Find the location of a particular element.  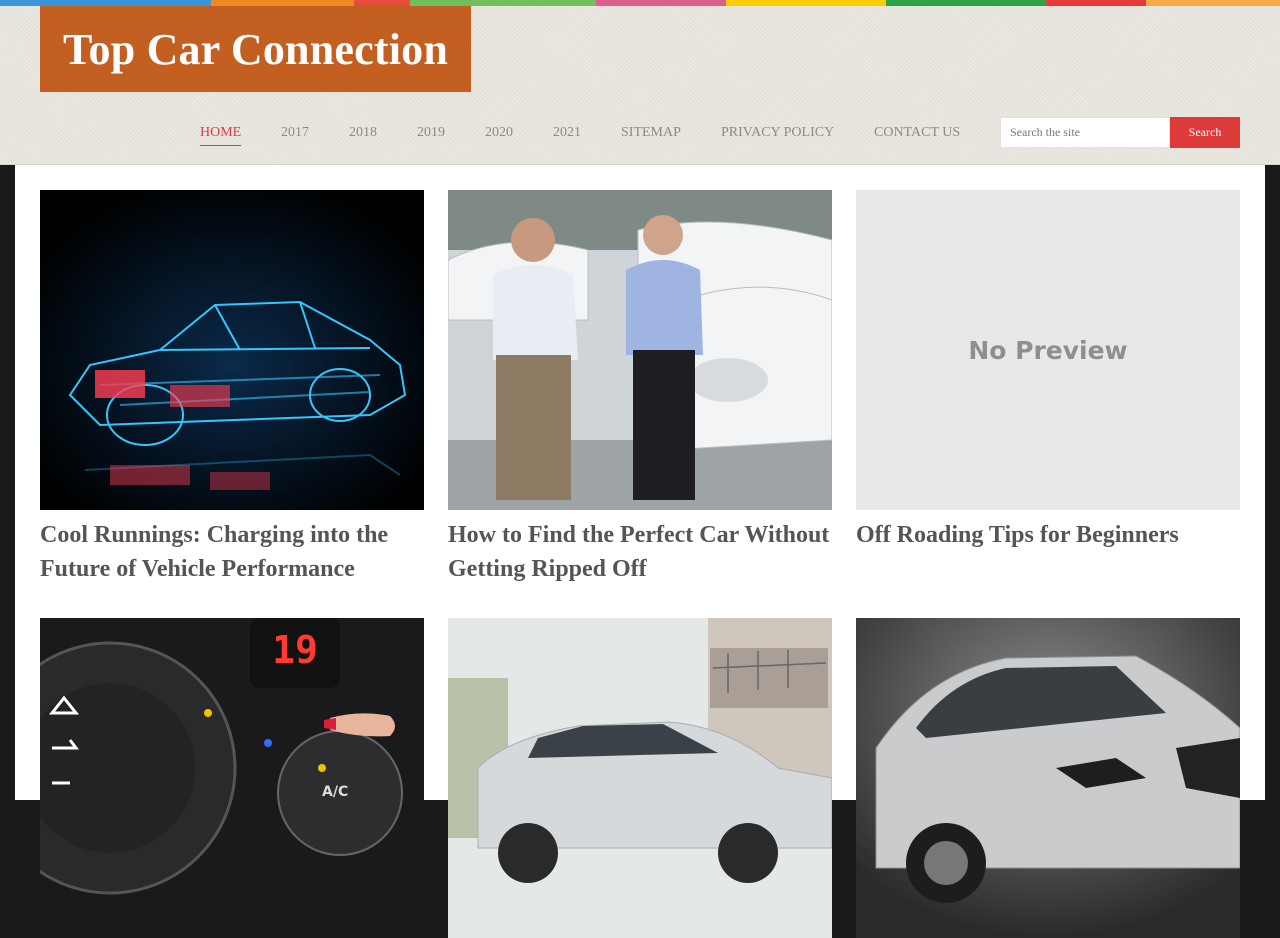

post-thumbnail-climate-control: 19 A/C is located at coordinates (232, 778).